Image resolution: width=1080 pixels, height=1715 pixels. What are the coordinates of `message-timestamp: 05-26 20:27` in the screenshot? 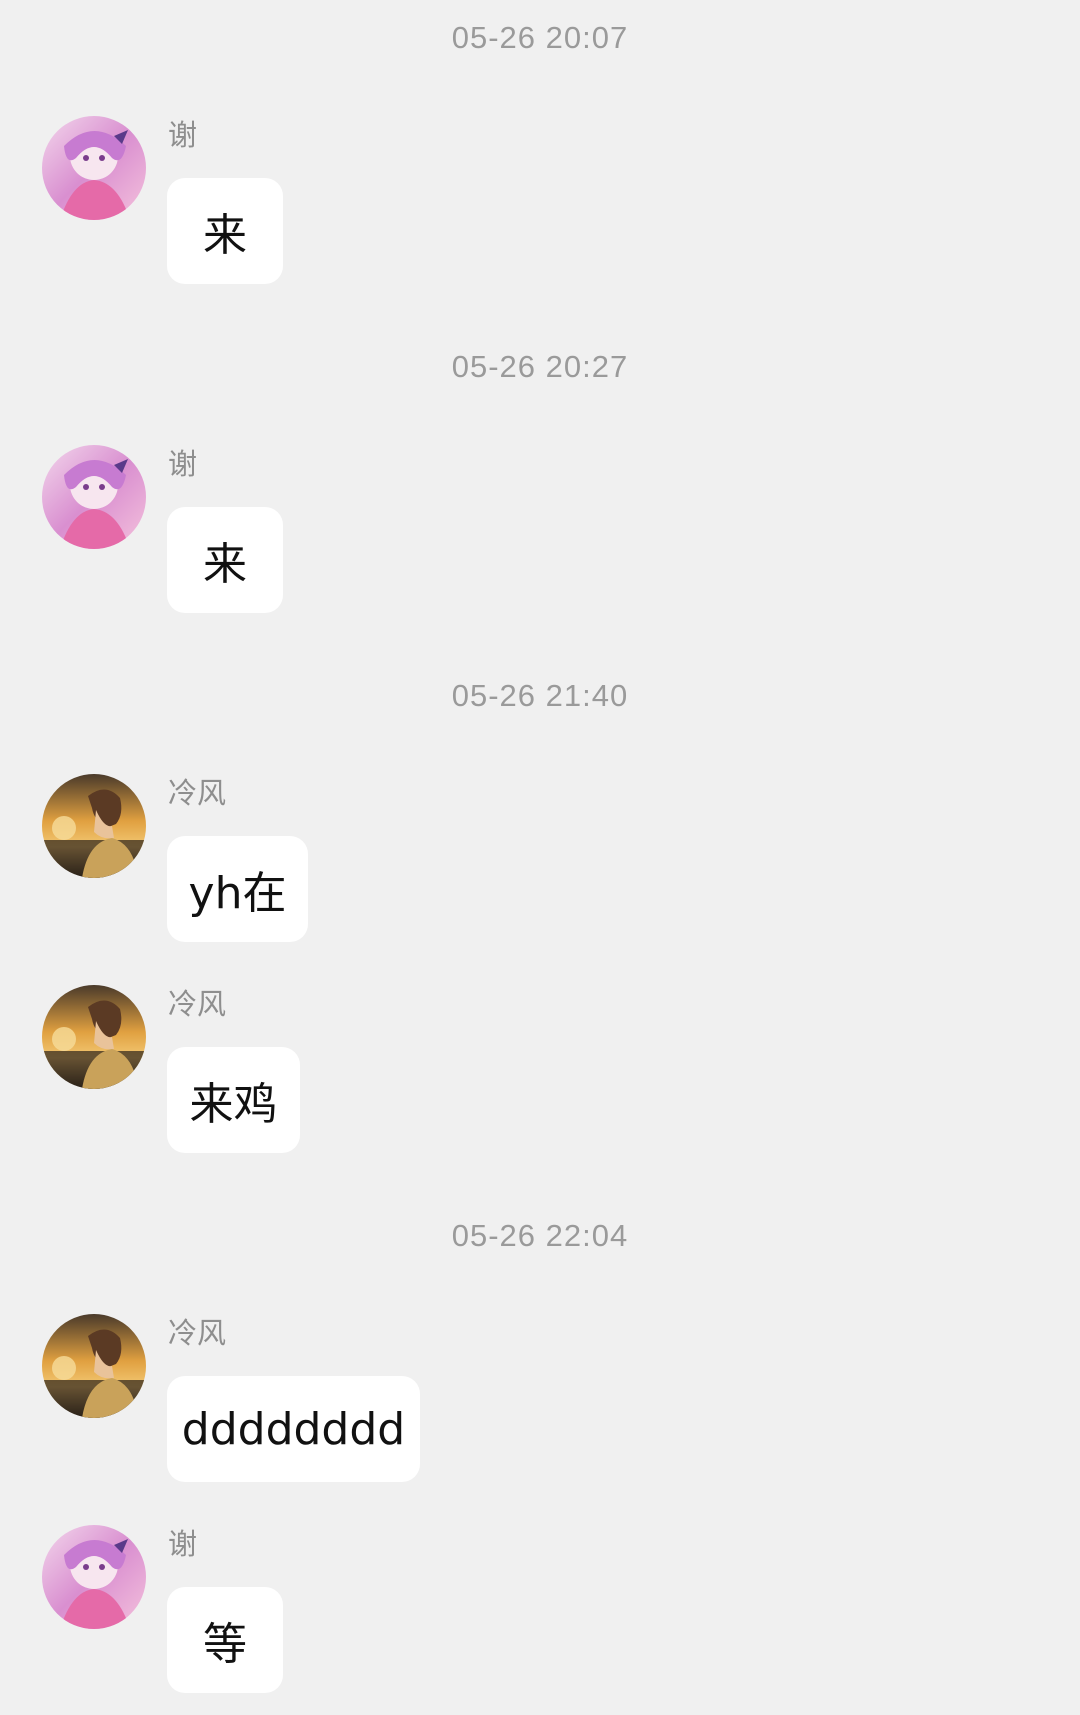 It's located at (540, 366).